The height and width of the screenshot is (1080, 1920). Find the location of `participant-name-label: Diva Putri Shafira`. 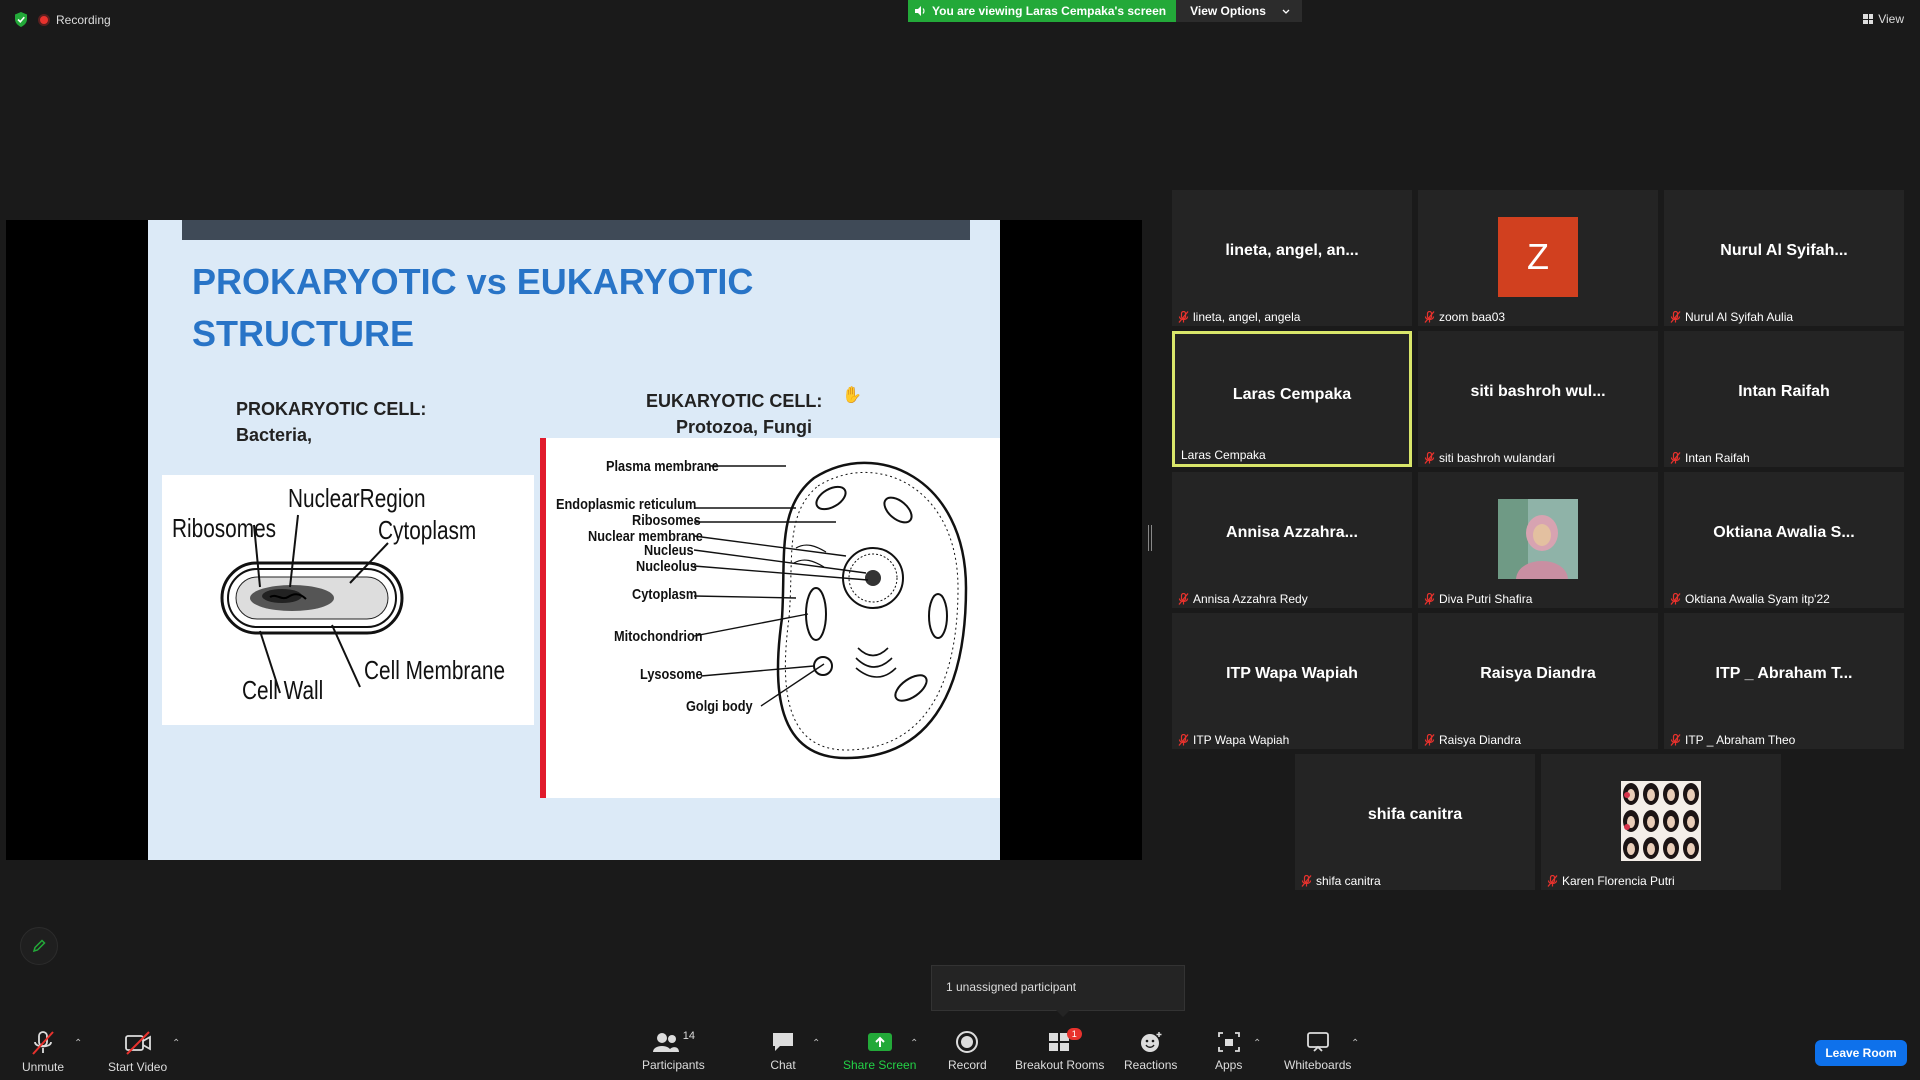

participant-name-label: Diva Putri Shafira is located at coordinates (1478, 599).